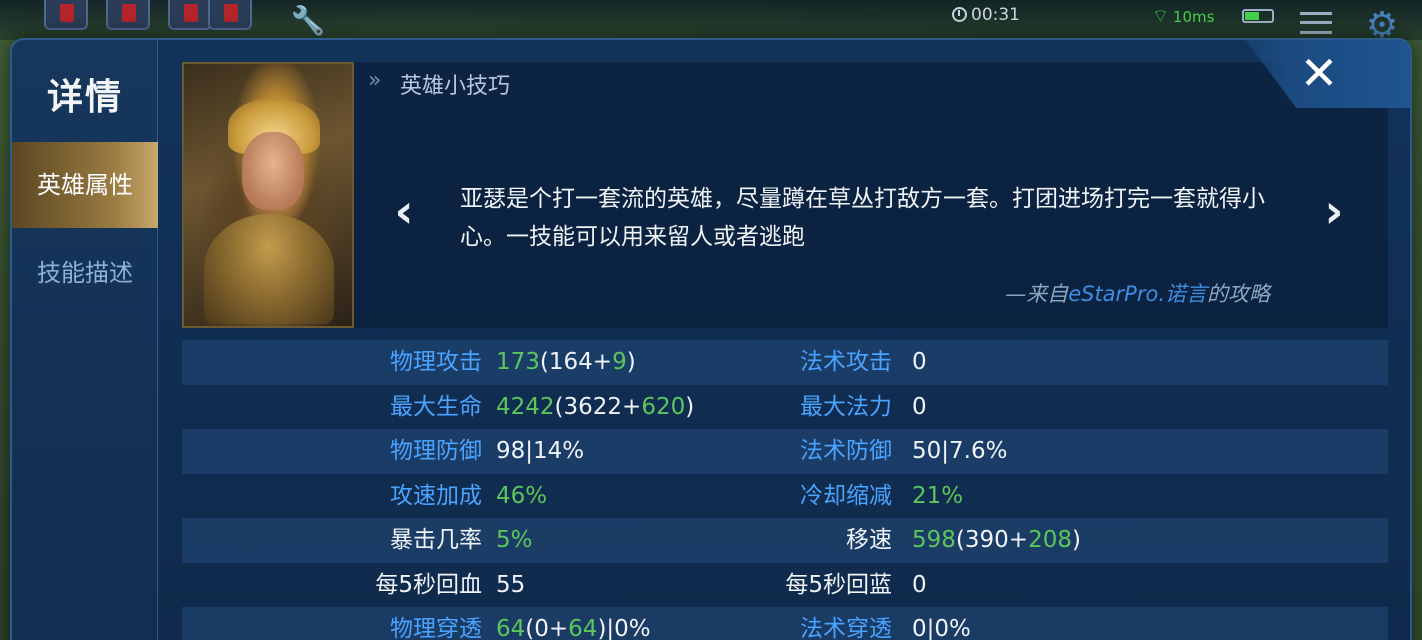  I want to click on stat-value: 598(390+208), so click(996, 540).